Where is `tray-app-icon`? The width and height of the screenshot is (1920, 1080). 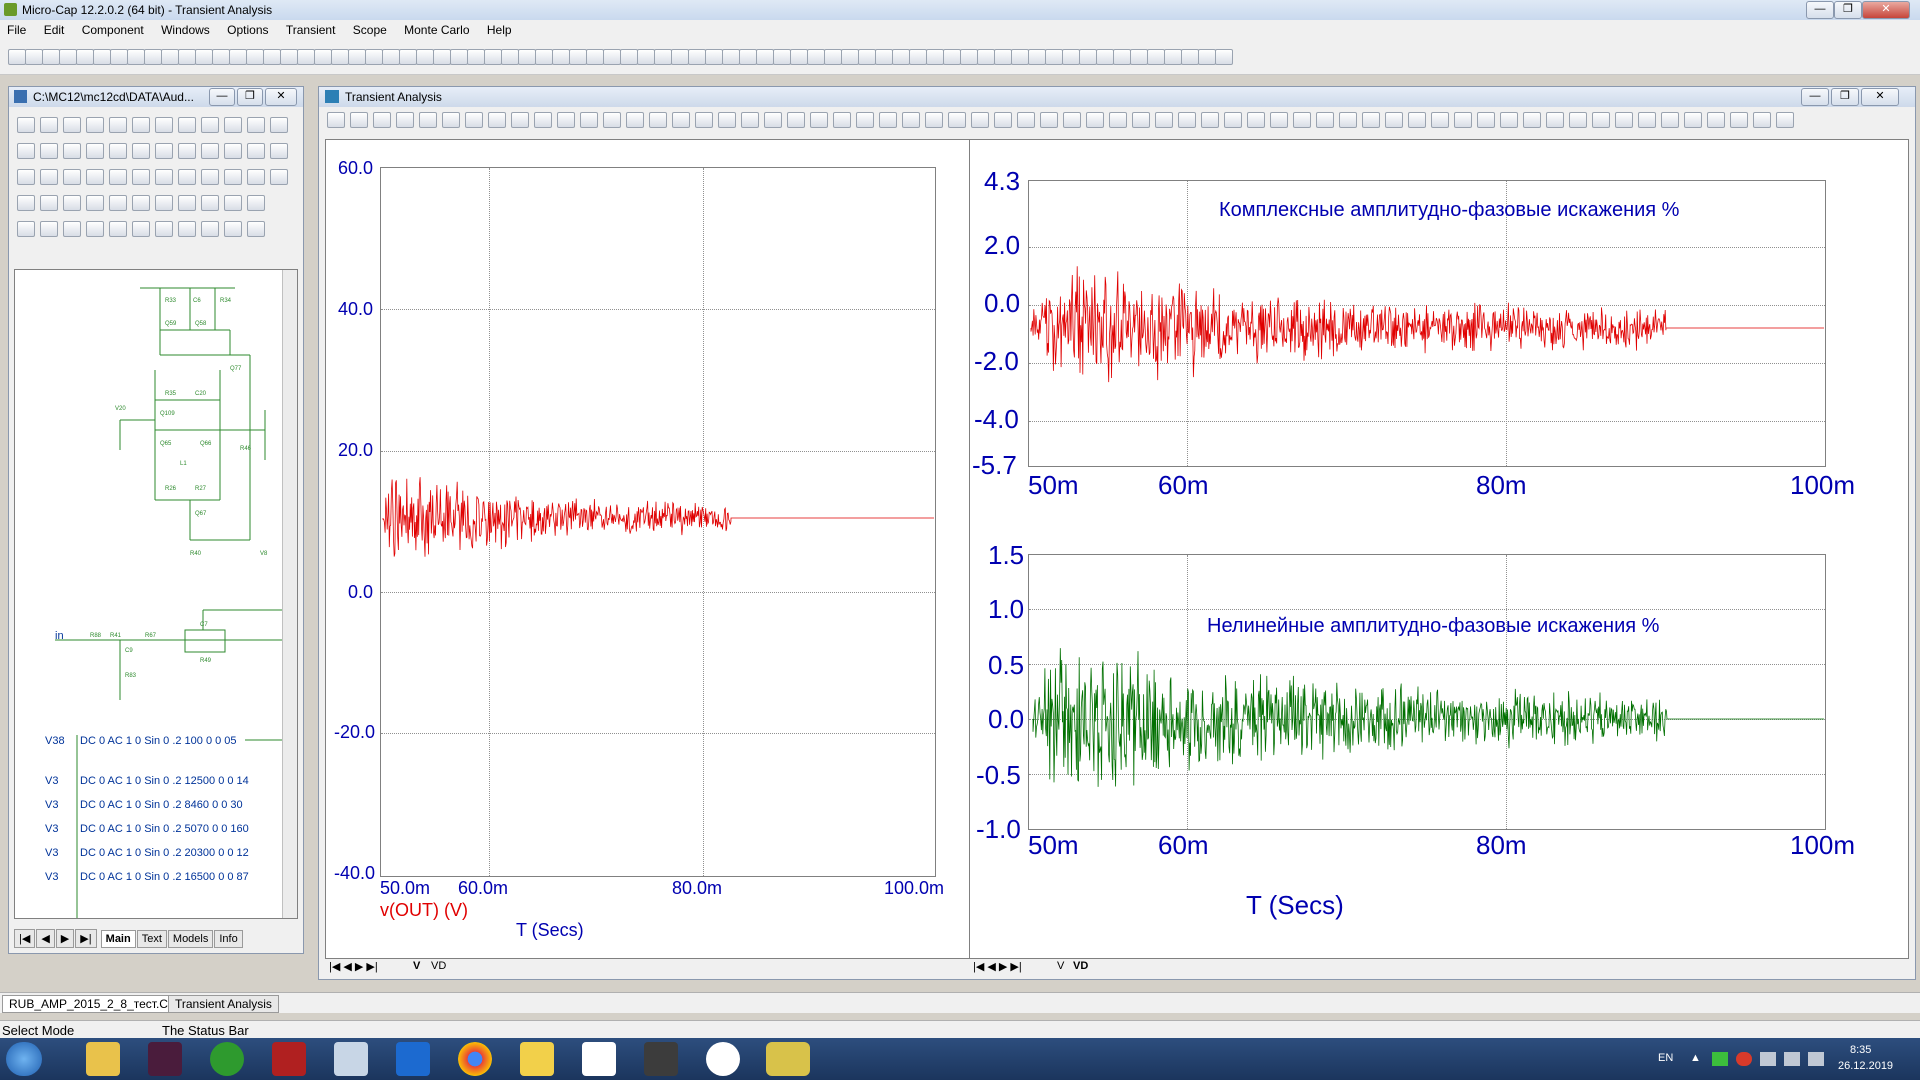 tray-app-icon is located at coordinates (1720, 1059).